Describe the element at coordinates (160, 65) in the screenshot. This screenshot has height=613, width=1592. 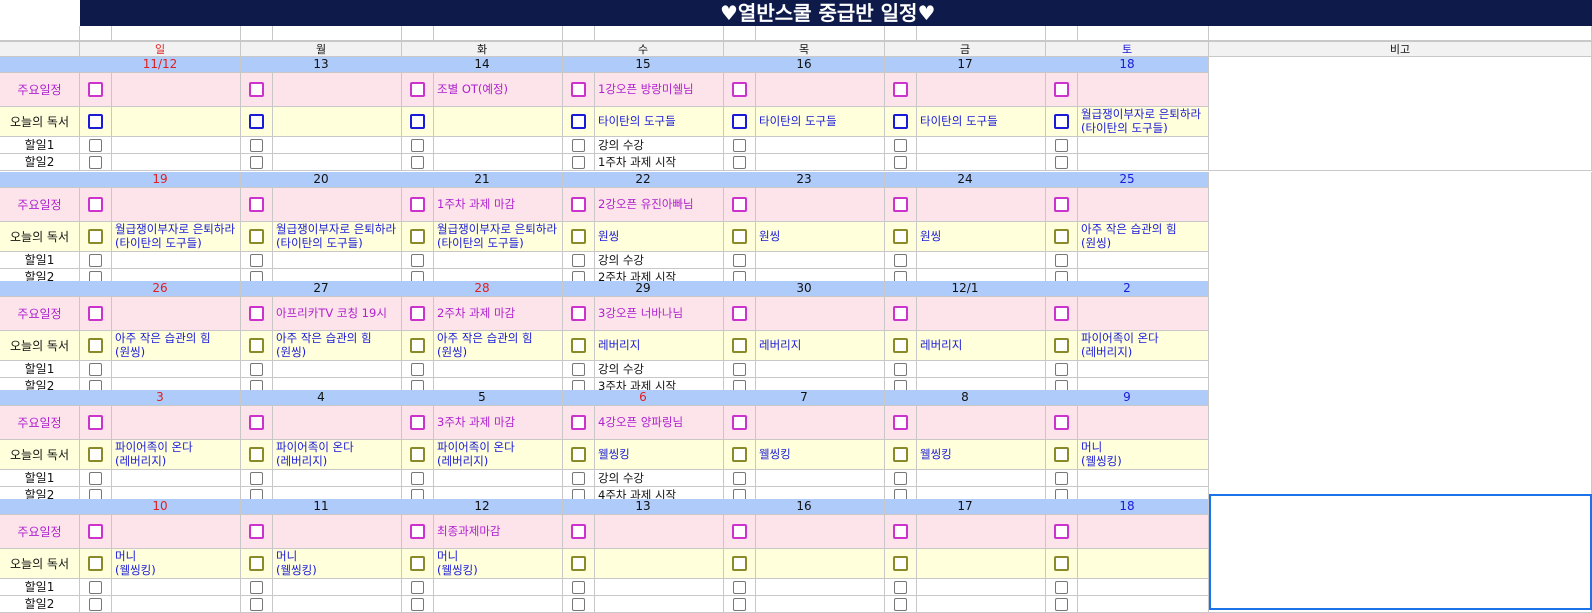
I see `date-cell: 11/12` at that location.